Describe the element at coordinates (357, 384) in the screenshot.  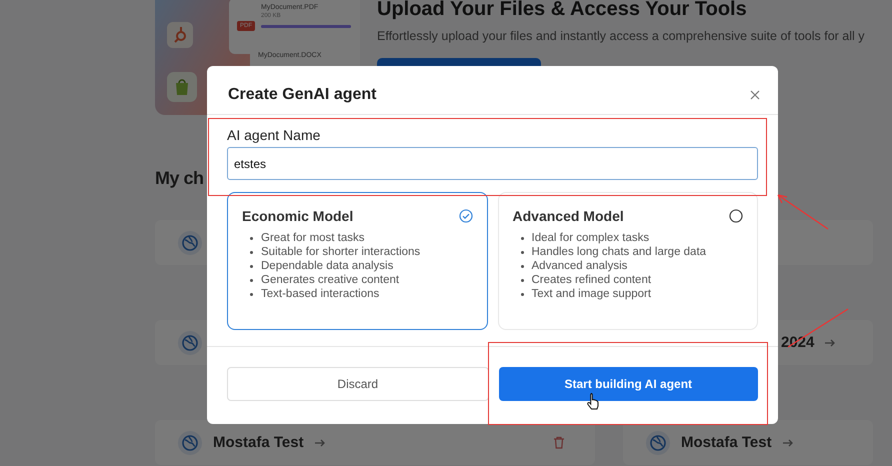
I see `discard-button: Discard` at that location.